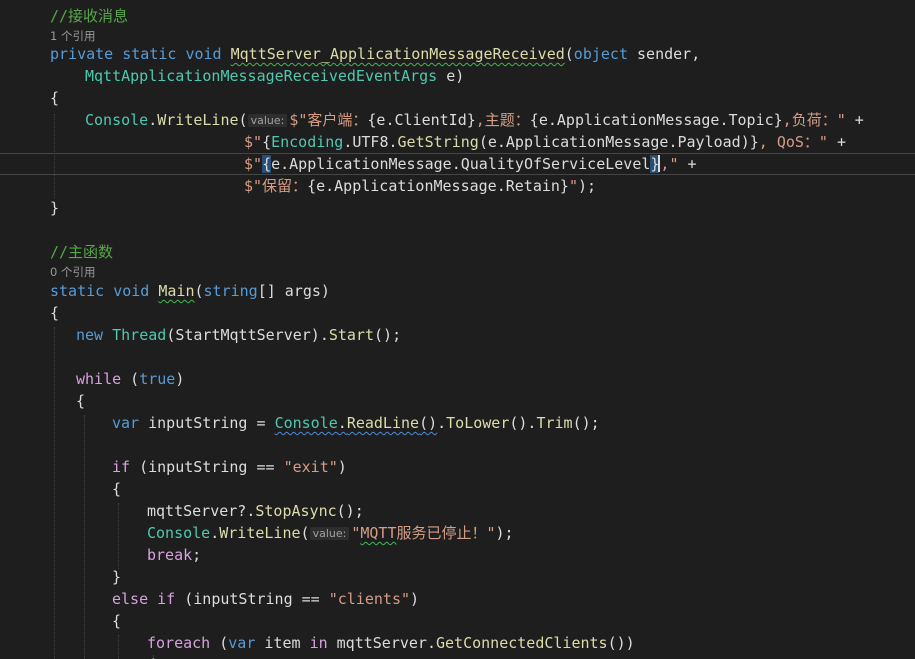 This screenshot has width=915, height=659. What do you see at coordinates (207, 423) in the screenshot?
I see `code-token: inputString =` at bounding box center [207, 423].